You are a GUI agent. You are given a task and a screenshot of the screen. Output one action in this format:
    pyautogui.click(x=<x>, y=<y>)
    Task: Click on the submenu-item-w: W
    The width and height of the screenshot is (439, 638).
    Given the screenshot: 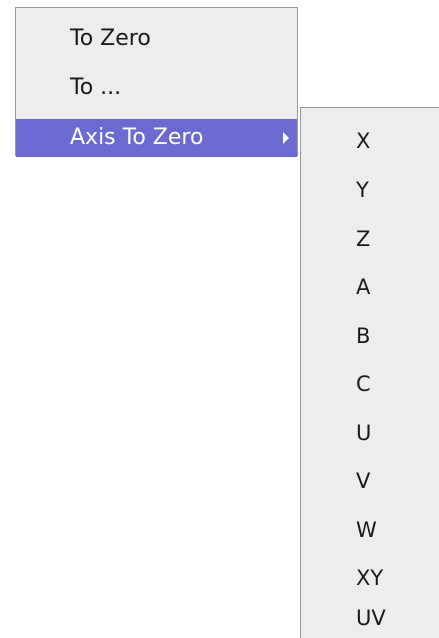 What is the action you would take?
    pyautogui.click(x=370, y=530)
    